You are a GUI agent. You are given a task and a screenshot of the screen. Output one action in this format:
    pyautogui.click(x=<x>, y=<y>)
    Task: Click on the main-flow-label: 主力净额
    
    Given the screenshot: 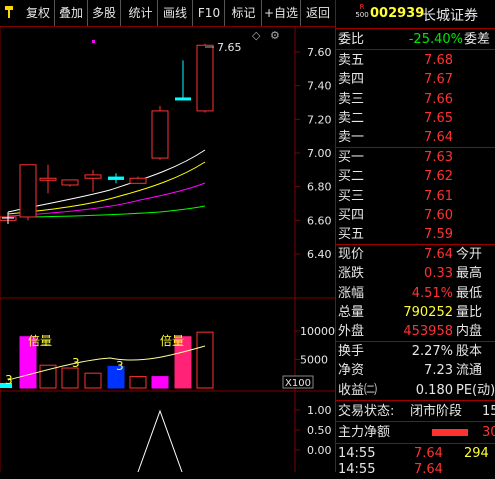 What is the action you would take?
    pyautogui.click(x=364, y=432)
    